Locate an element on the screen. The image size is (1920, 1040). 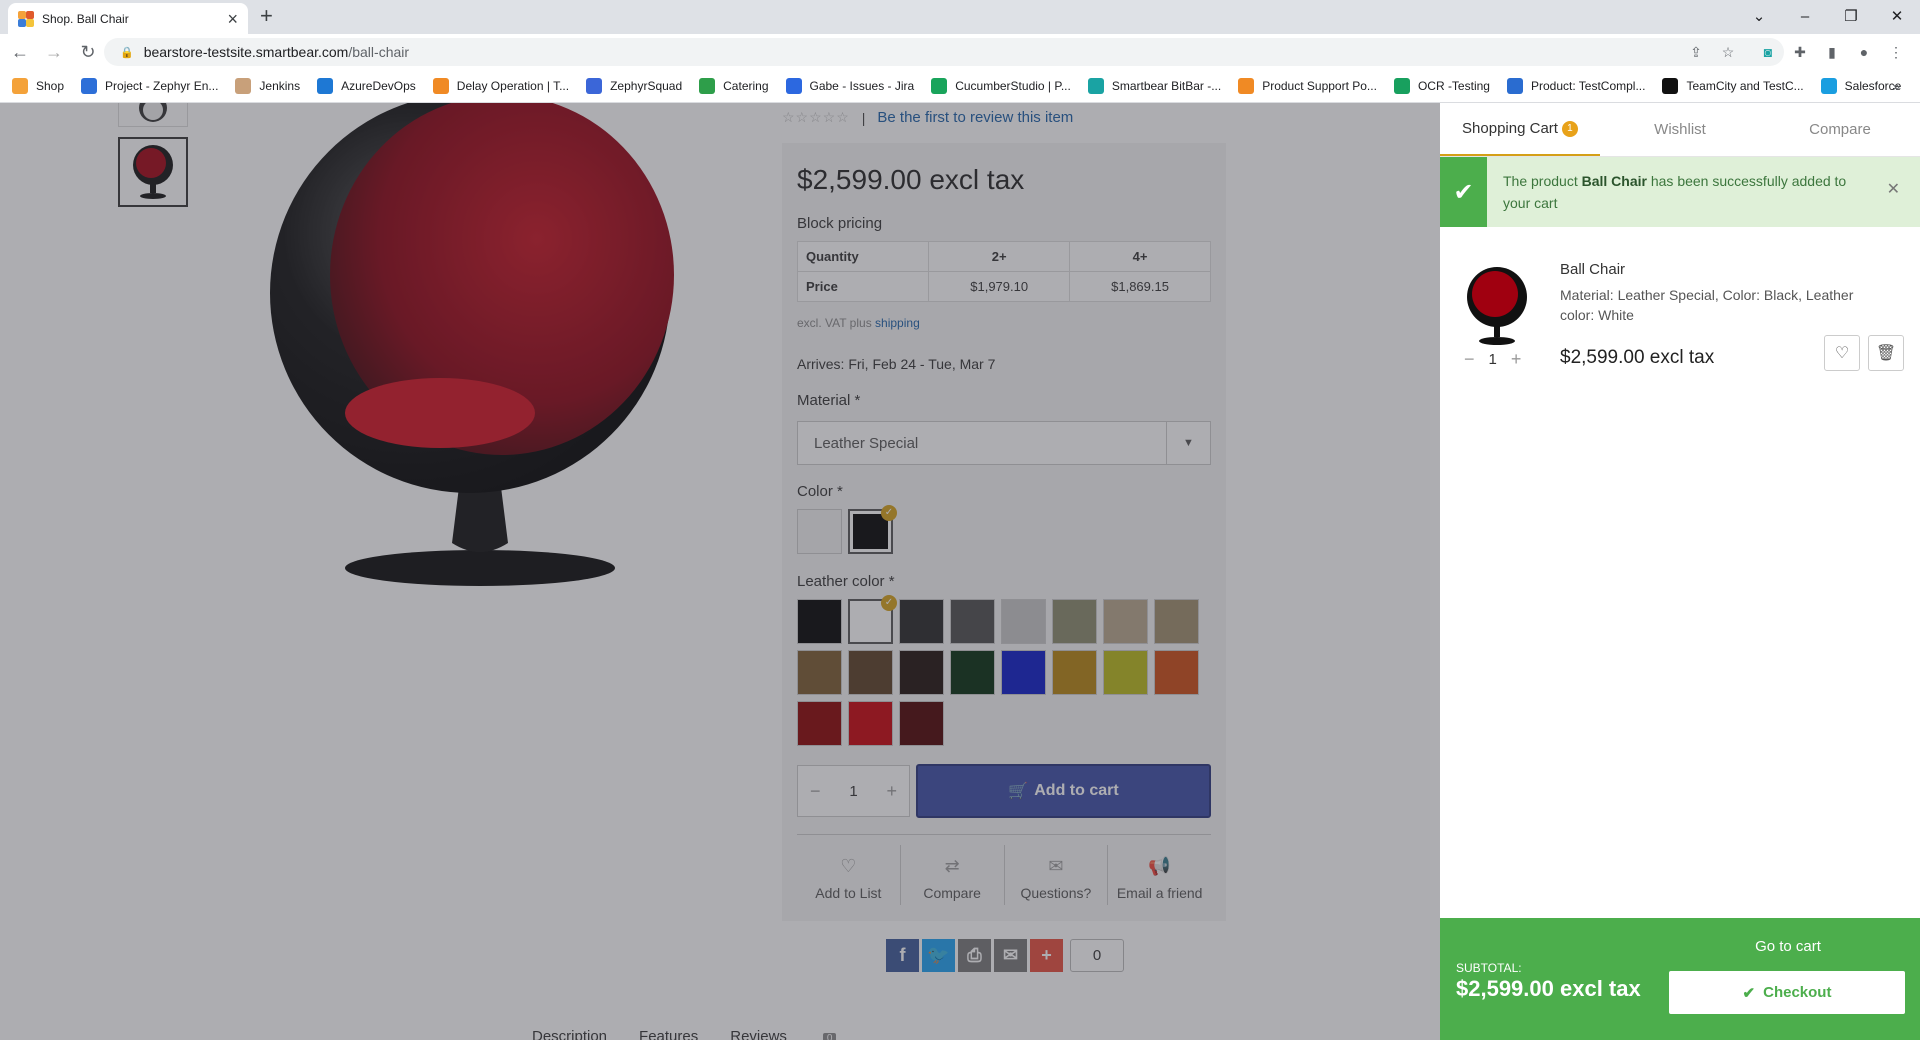
tab-shopping-cart: Shopping Cart 1 is located at coordinates (1520, 129).